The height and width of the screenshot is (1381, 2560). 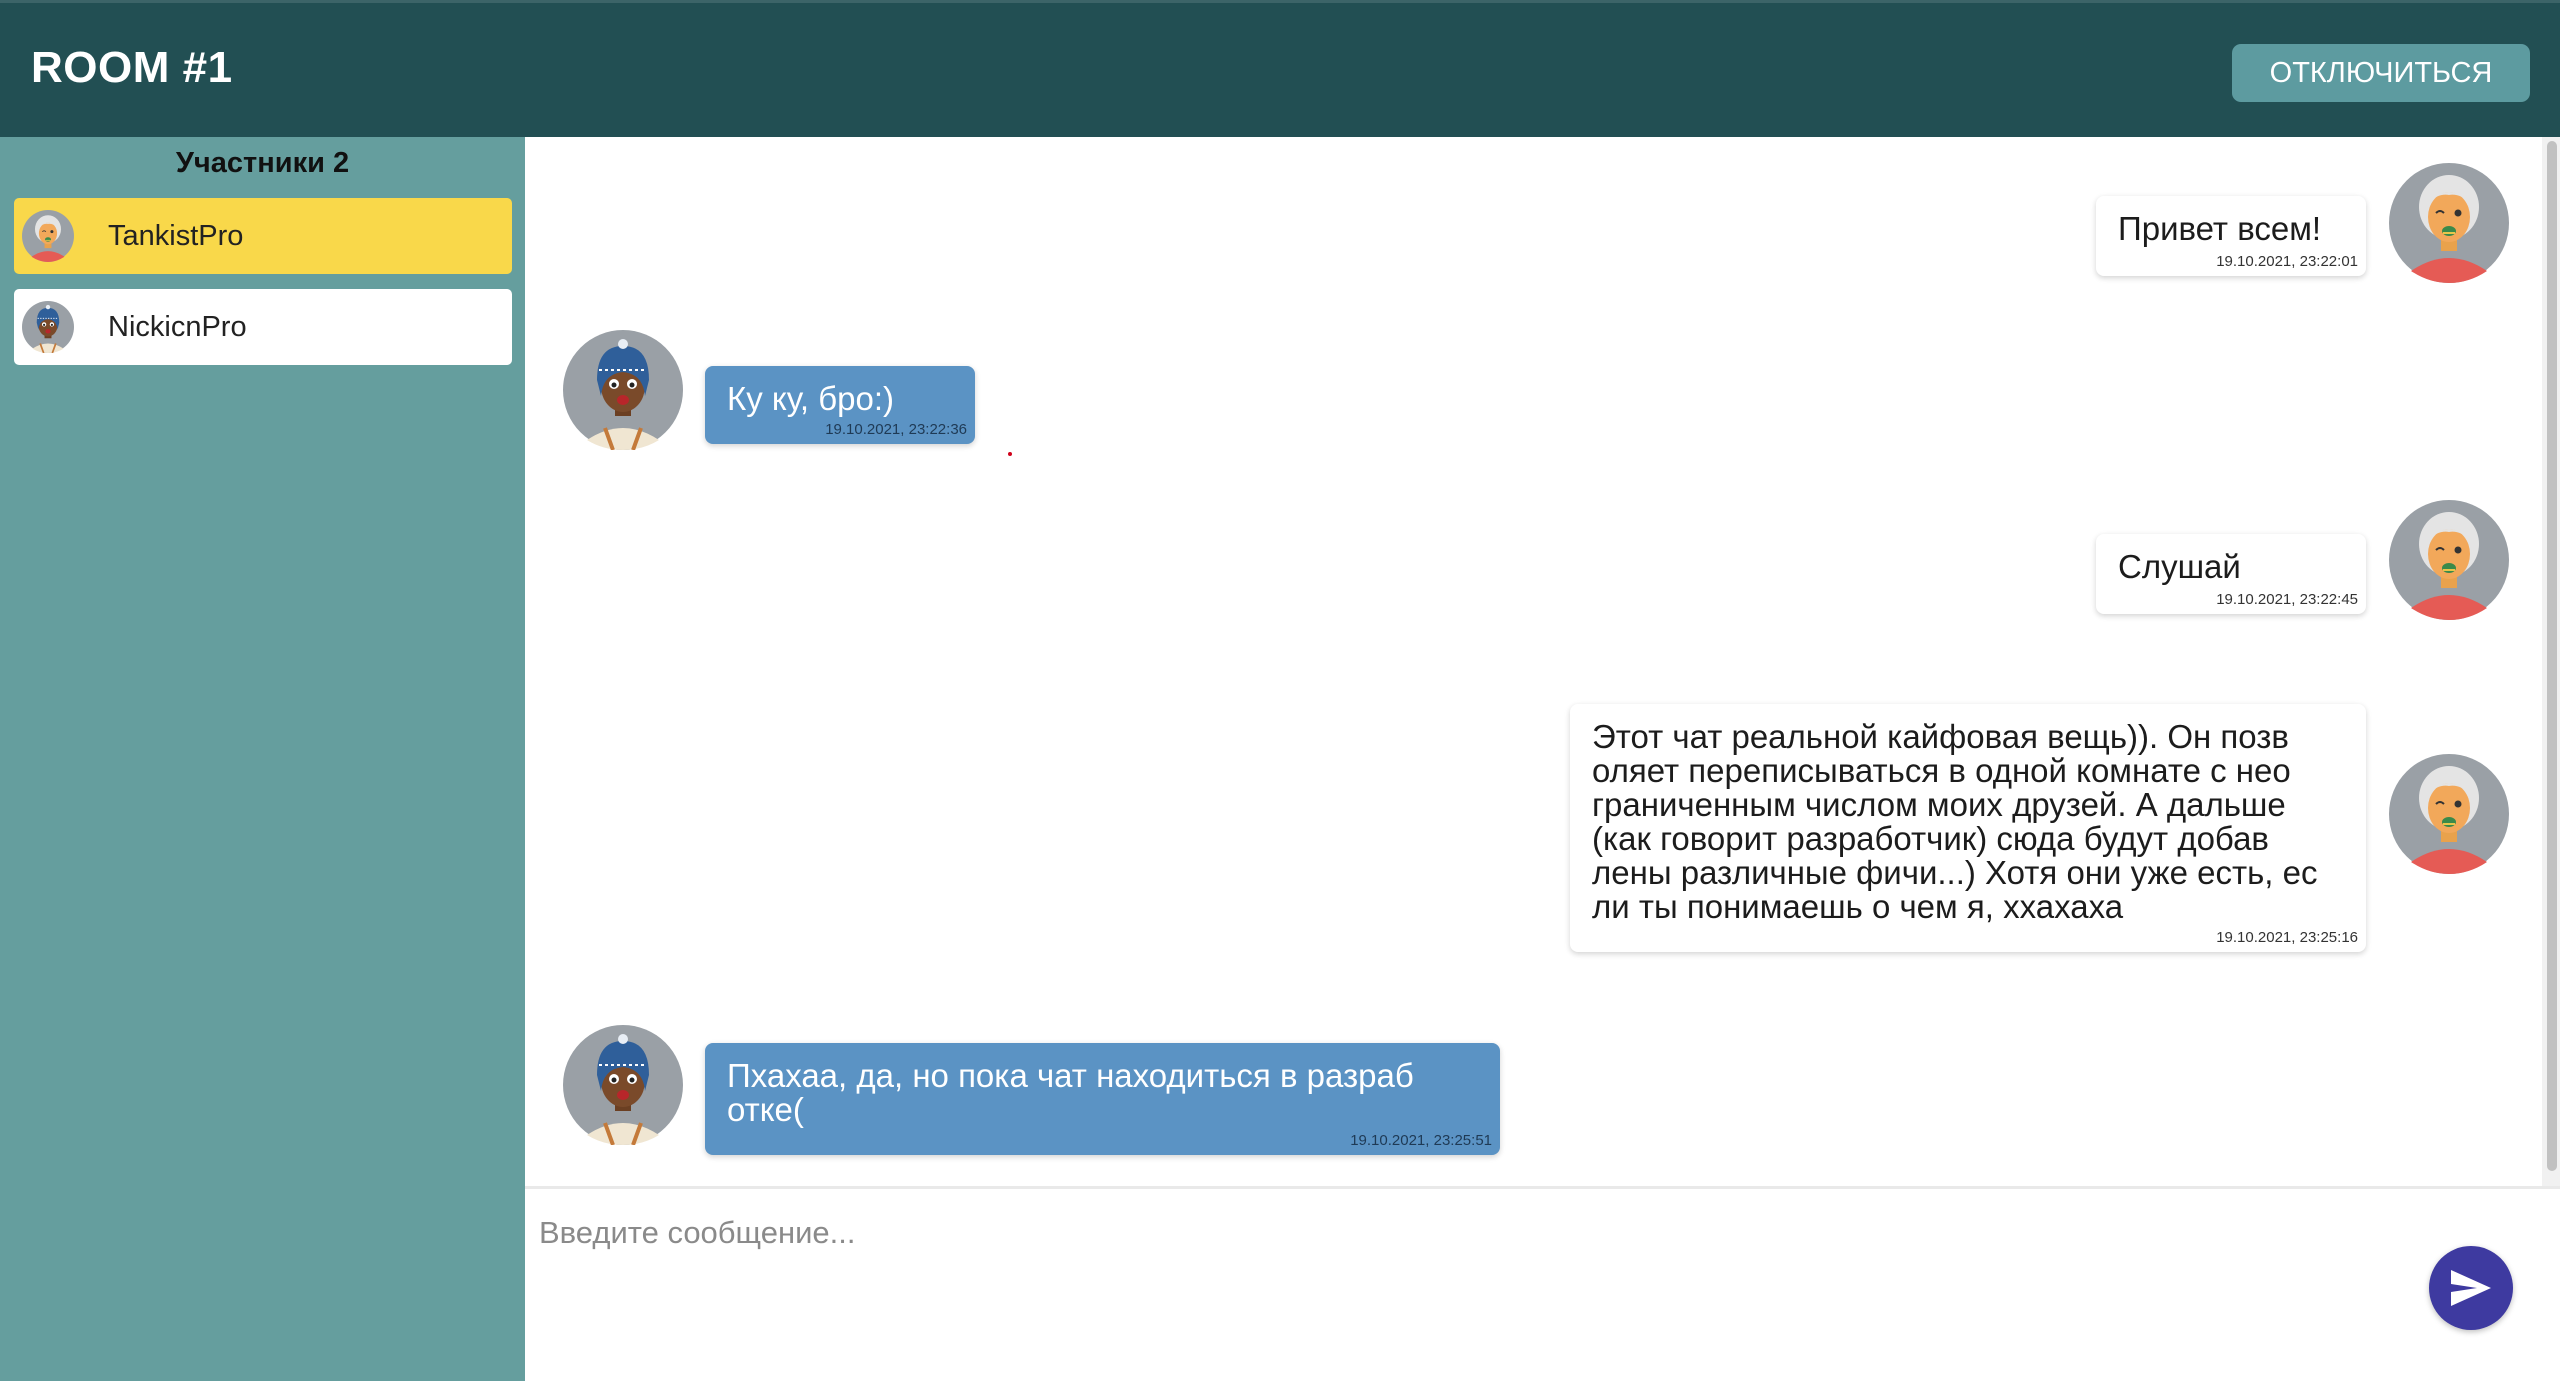 I want to click on message-timestamp: 19.10.2021, 23:22:36, so click(x=896, y=429).